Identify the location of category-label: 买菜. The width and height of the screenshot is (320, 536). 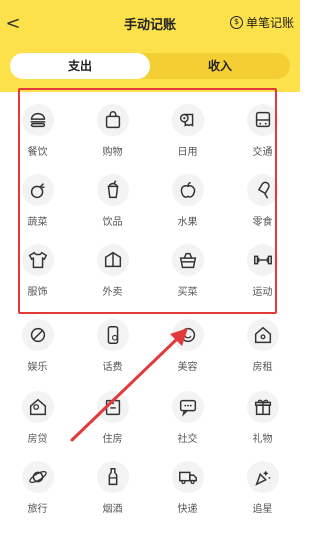
(187, 292).